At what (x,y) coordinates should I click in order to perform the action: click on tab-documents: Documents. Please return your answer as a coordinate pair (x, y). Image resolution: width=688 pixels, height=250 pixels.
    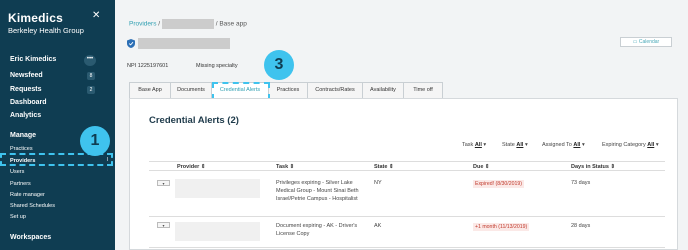
    Looking at the image, I should click on (191, 90).